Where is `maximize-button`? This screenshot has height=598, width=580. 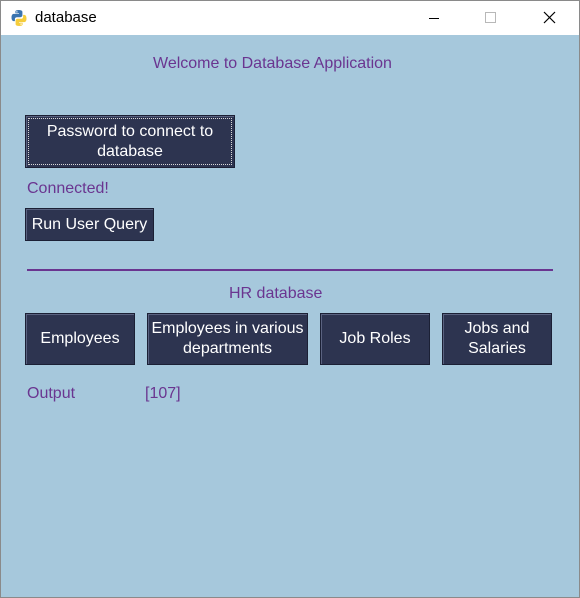
maximize-button is located at coordinates (490, 18).